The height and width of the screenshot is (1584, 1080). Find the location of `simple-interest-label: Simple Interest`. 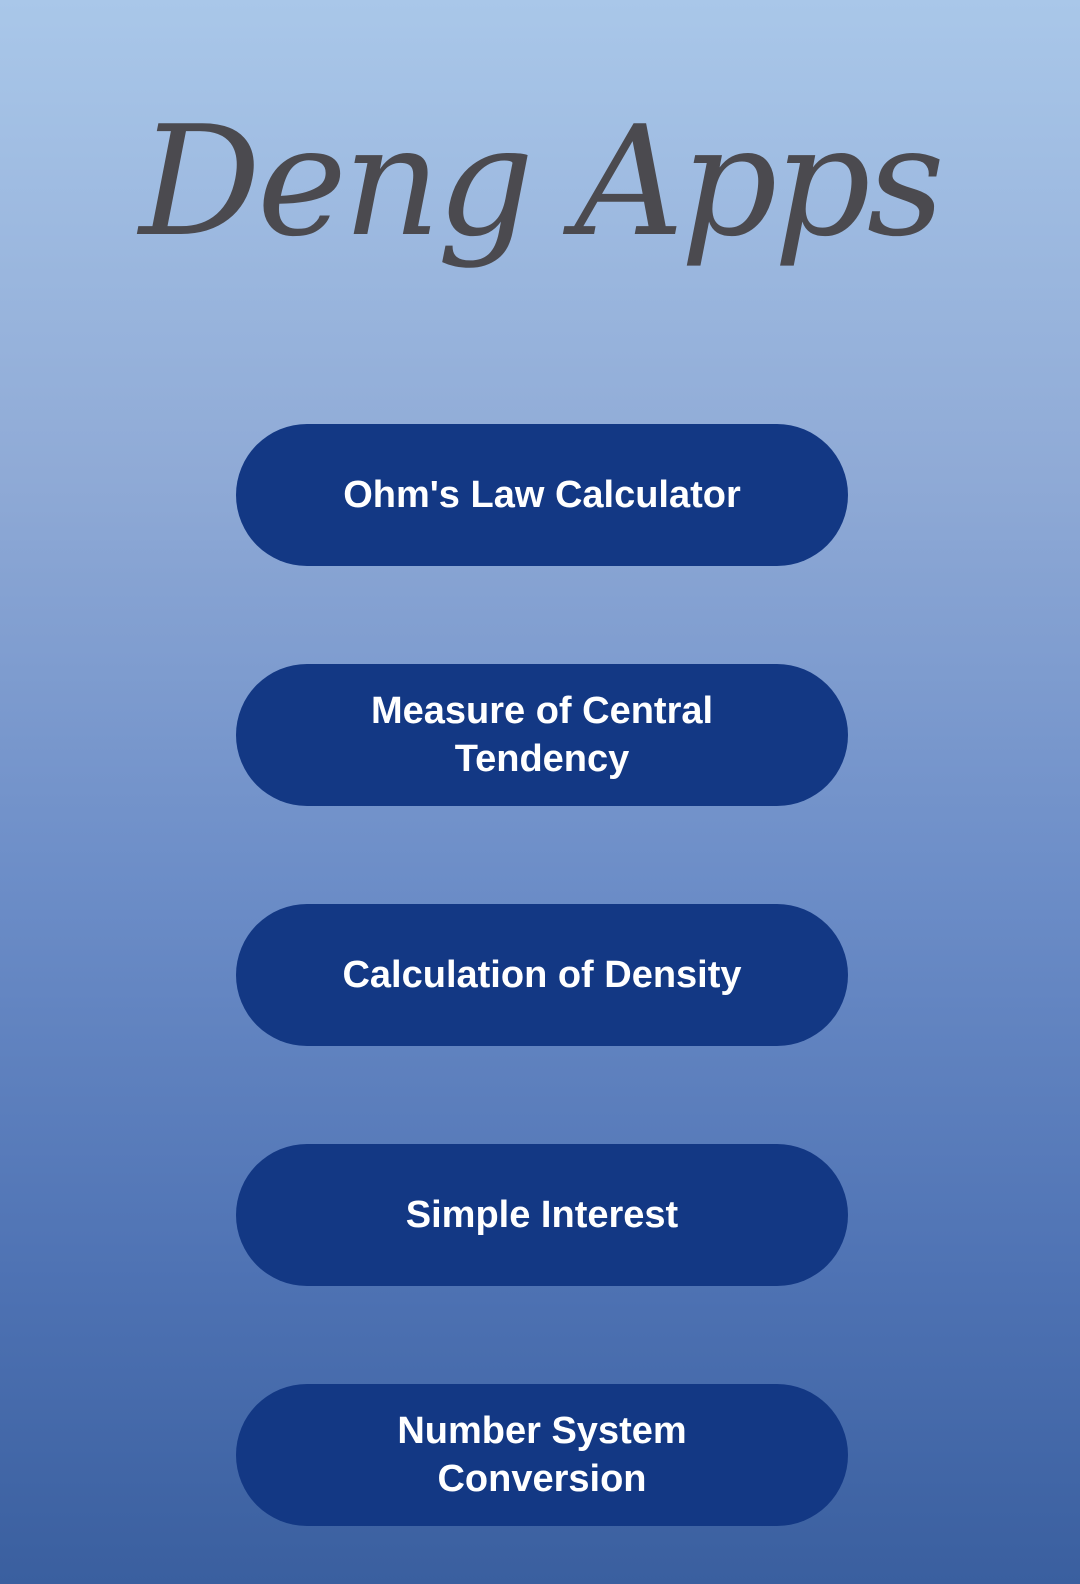

simple-interest-label: Simple Interest is located at coordinates (542, 1215).